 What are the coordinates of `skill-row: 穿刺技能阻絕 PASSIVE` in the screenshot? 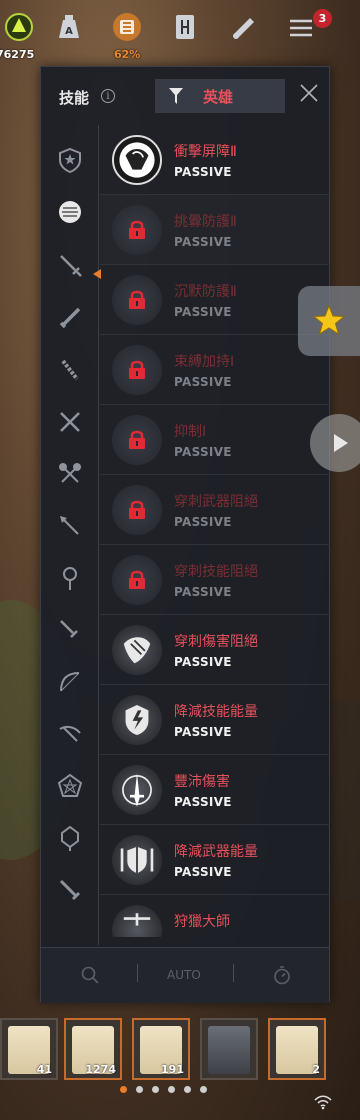 It's located at (215, 580).